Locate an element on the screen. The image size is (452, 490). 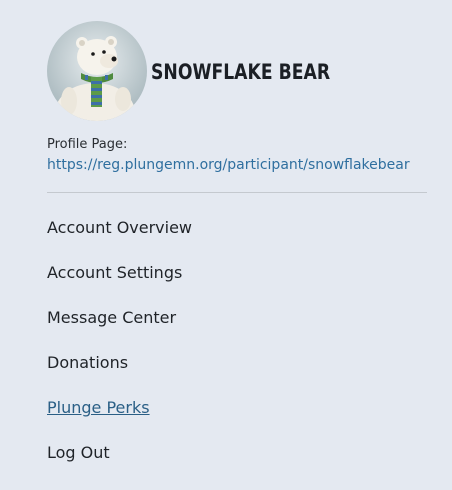
avatar is located at coordinates (97, 71).